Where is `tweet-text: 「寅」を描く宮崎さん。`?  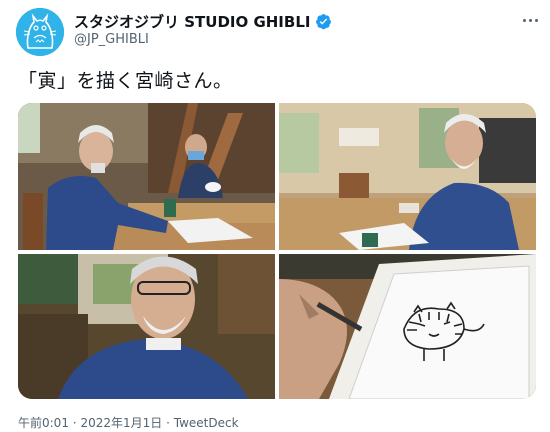
tweet-text: 「寅」を描く宮崎さん。 is located at coordinates (125, 81).